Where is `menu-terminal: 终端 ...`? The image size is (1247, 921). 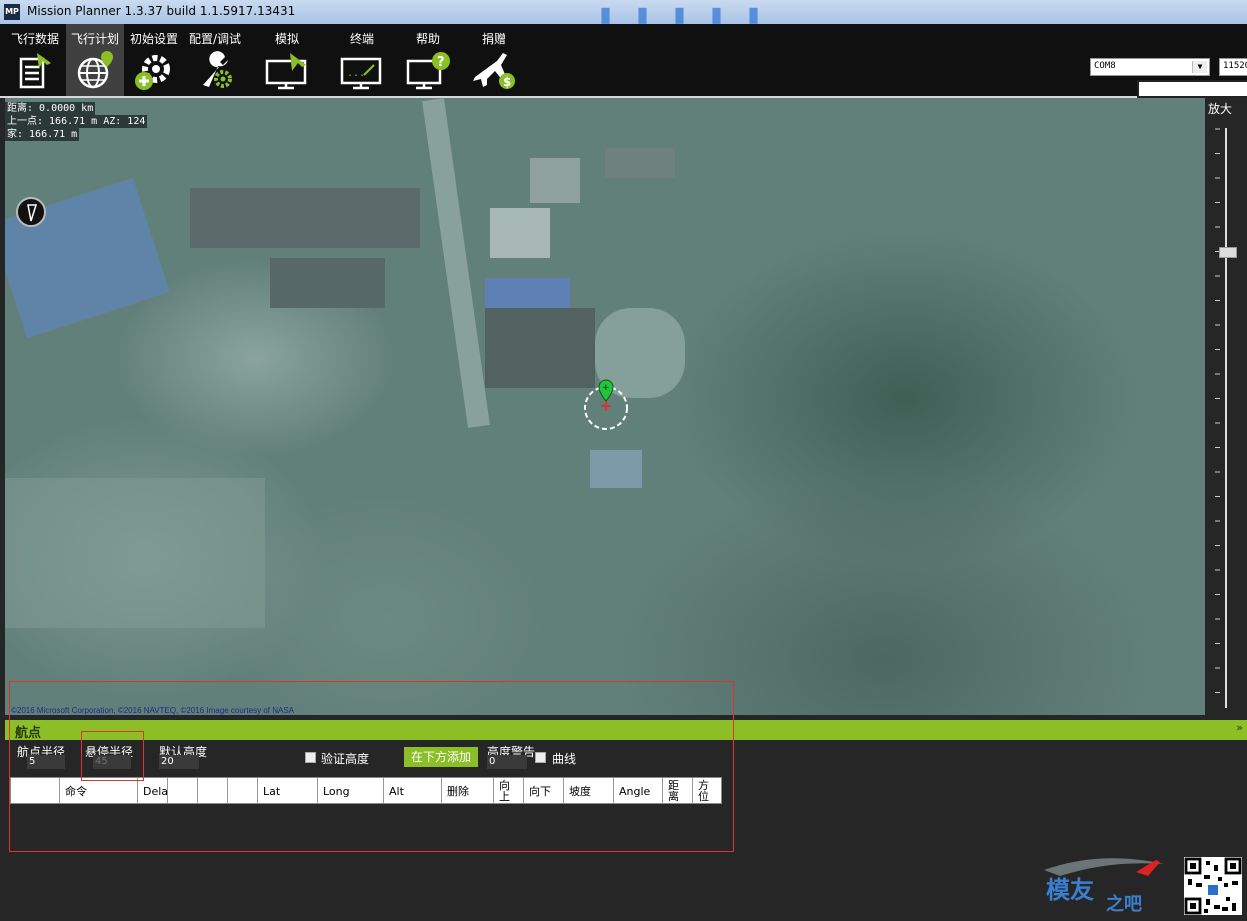
menu-terminal: 终端 ... is located at coordinates (362, 60).